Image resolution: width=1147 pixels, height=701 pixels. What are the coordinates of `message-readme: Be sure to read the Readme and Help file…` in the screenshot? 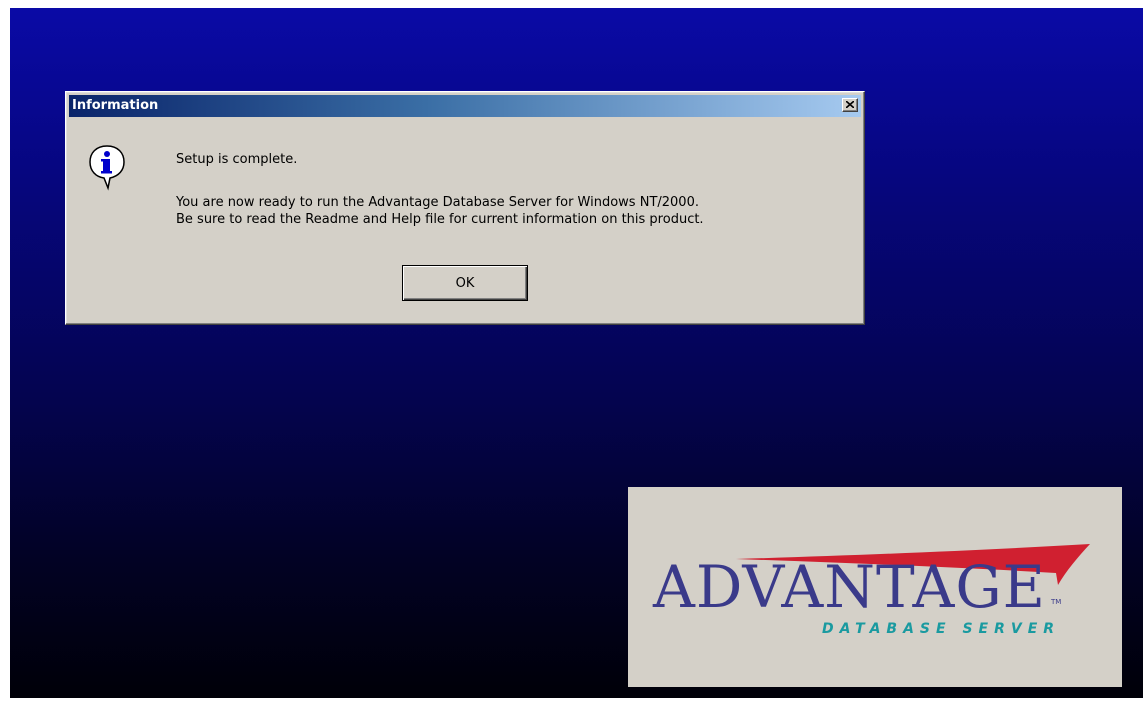 It's located at (440, 219).